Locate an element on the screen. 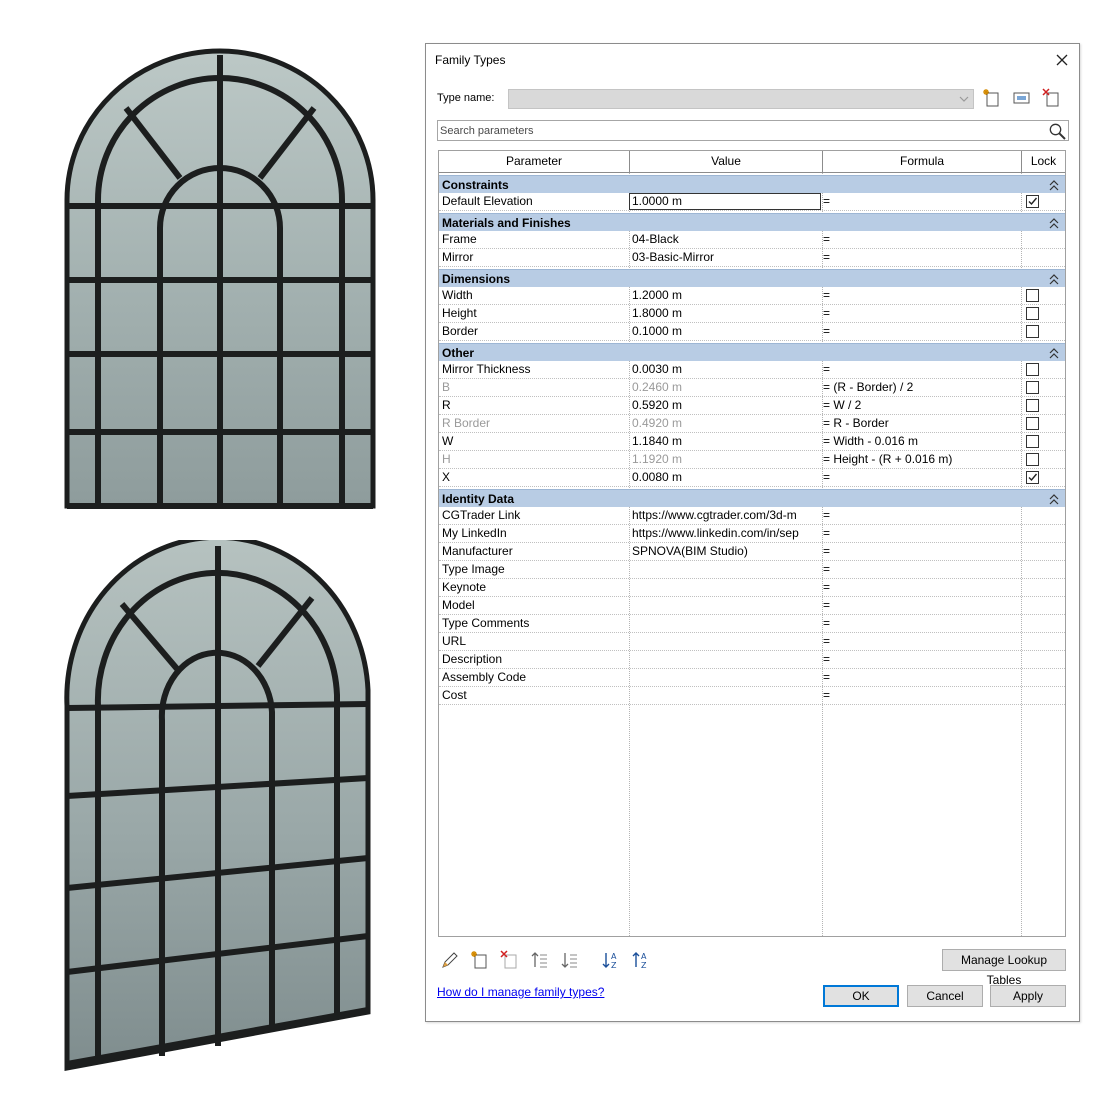  parameter-row: URL = is located at coordinates (752, 642).